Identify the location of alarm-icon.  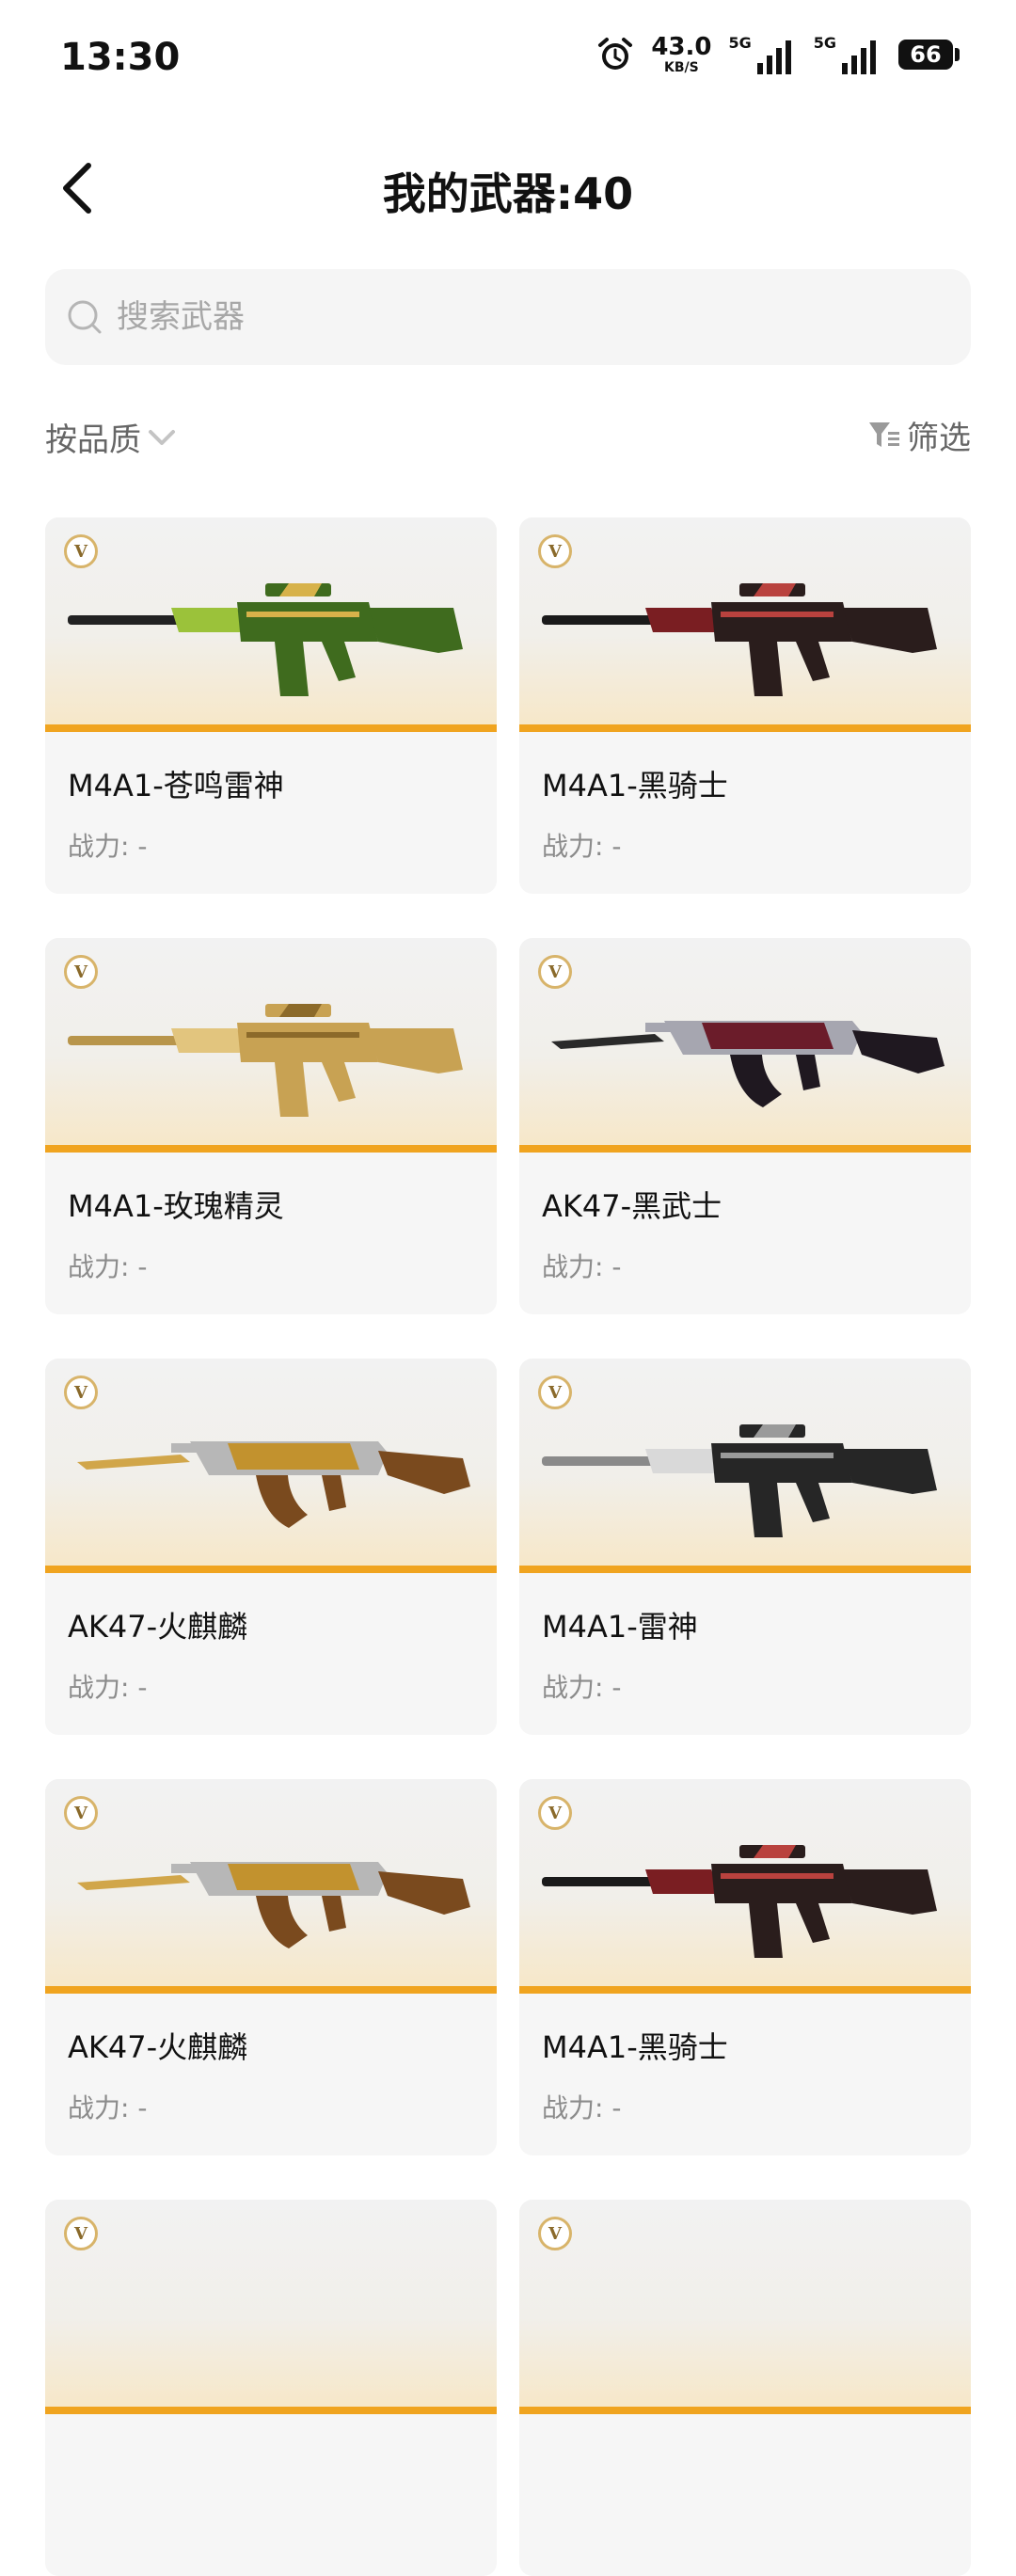
(616, 53).